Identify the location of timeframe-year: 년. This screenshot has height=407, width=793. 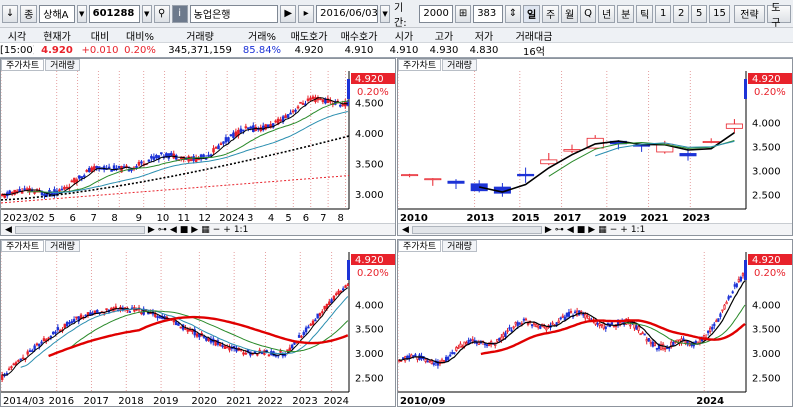
(607, 13).